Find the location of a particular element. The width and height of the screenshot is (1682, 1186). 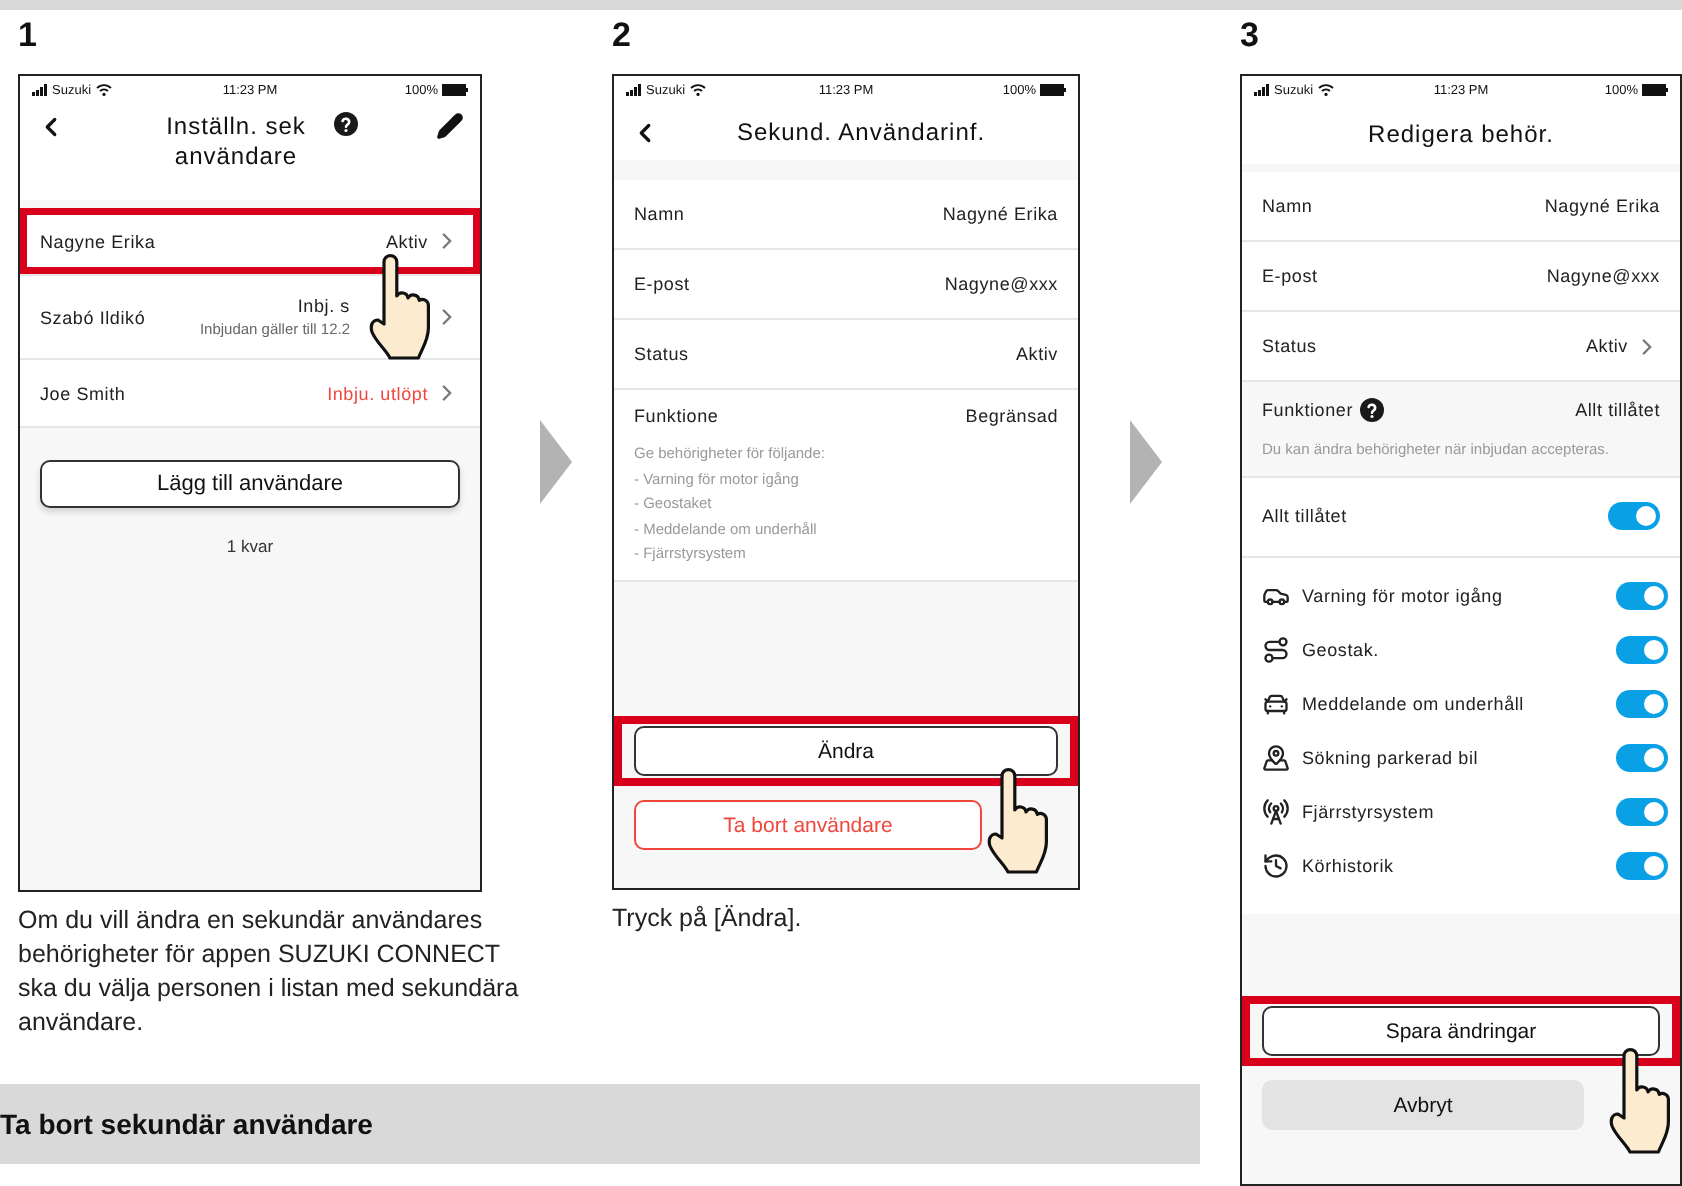

car-front-icon is located at coordinates (1276, 704).